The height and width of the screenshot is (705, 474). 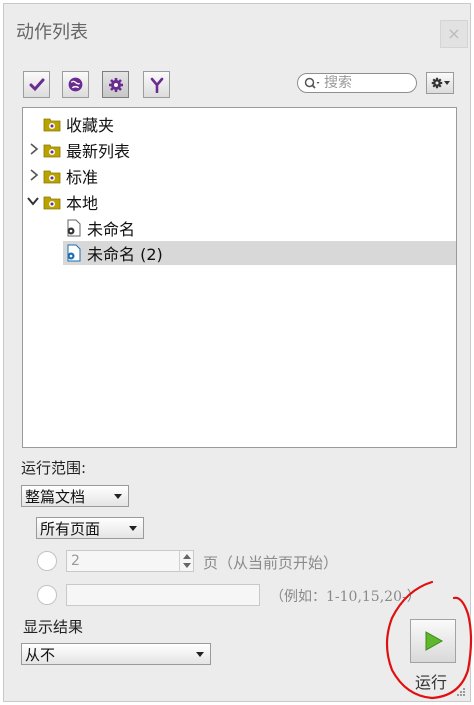 I want to click on page-number-radio, so click(x=47, y=561).